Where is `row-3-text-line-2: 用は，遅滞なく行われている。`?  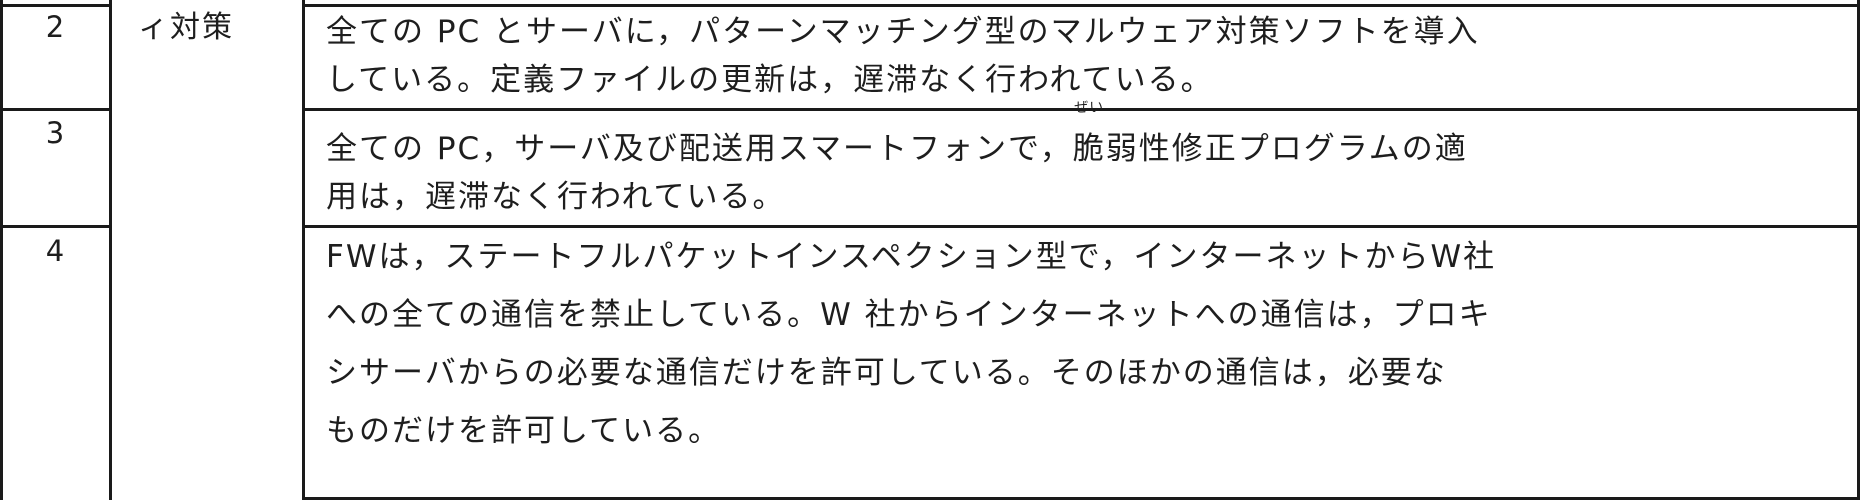 row-3-text-line-2: 用は，遅滞なく行われている。 is located at coordinates (556, 197).